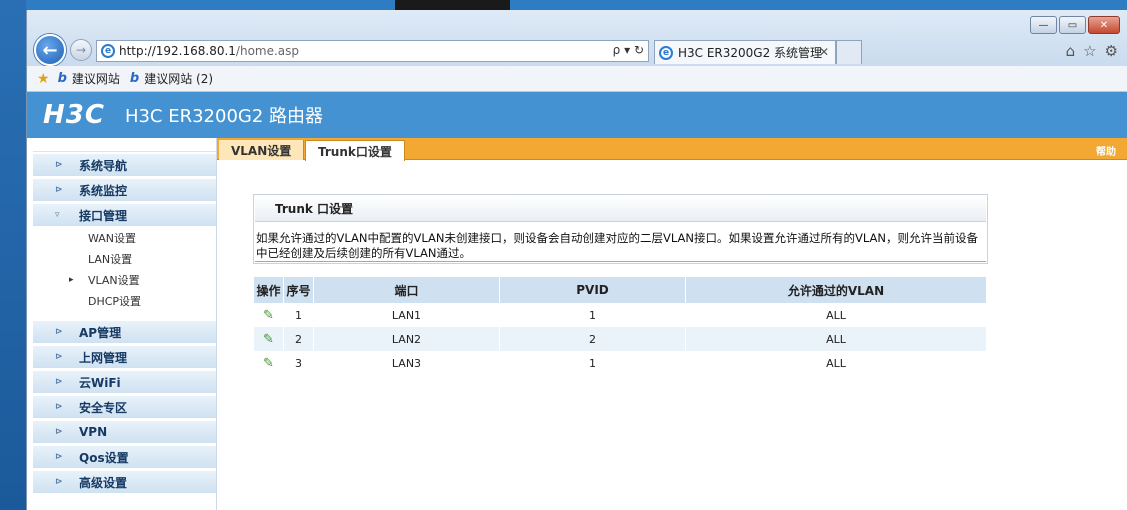 Image resolution: width=1127 pixels, height=510 pixels. What do you see at coordinates (95, 79) in the screenshot?
I see `favorite-label: 建议网站` at bounding box center [95, 79].